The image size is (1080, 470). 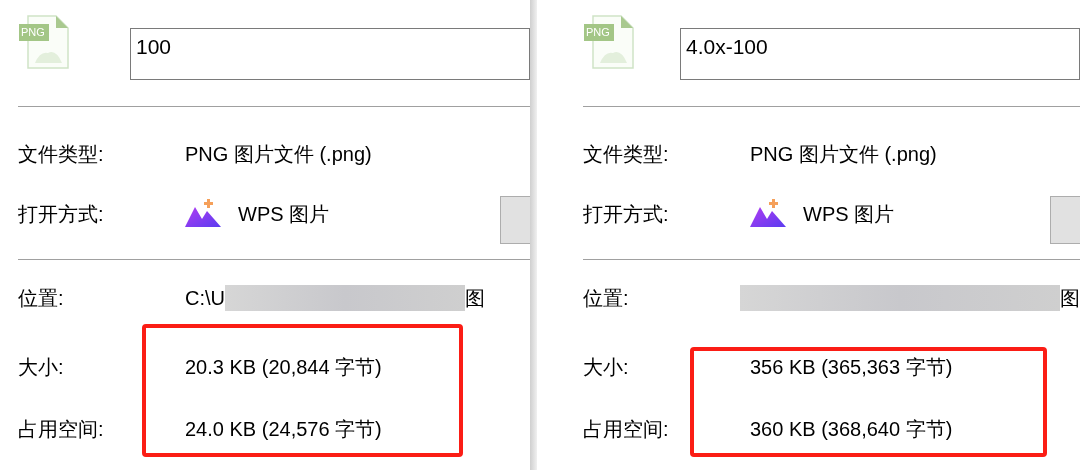 What do you see at coordinates (851, 367) in the screenshot?
I see `property-value: 356 KB (365,363 字节)` at bounding box center [851, 367].